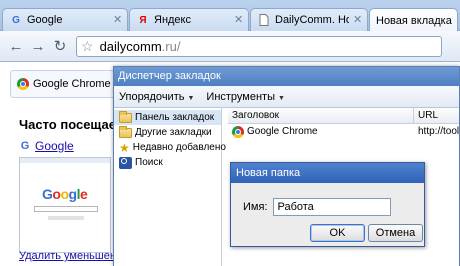  Describe the element at coordinates (65, 194) in the screenshot. I see `google-logo: Google` at that location.